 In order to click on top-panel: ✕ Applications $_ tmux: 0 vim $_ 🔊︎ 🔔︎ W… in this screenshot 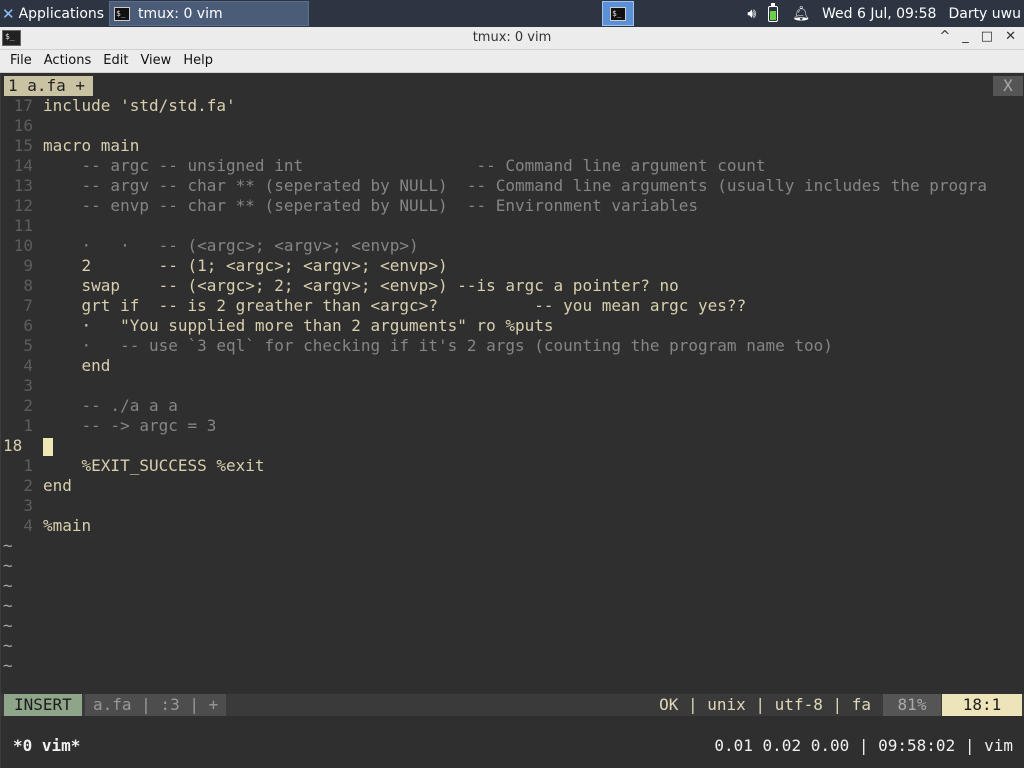, I will do `click(512, 13)`.